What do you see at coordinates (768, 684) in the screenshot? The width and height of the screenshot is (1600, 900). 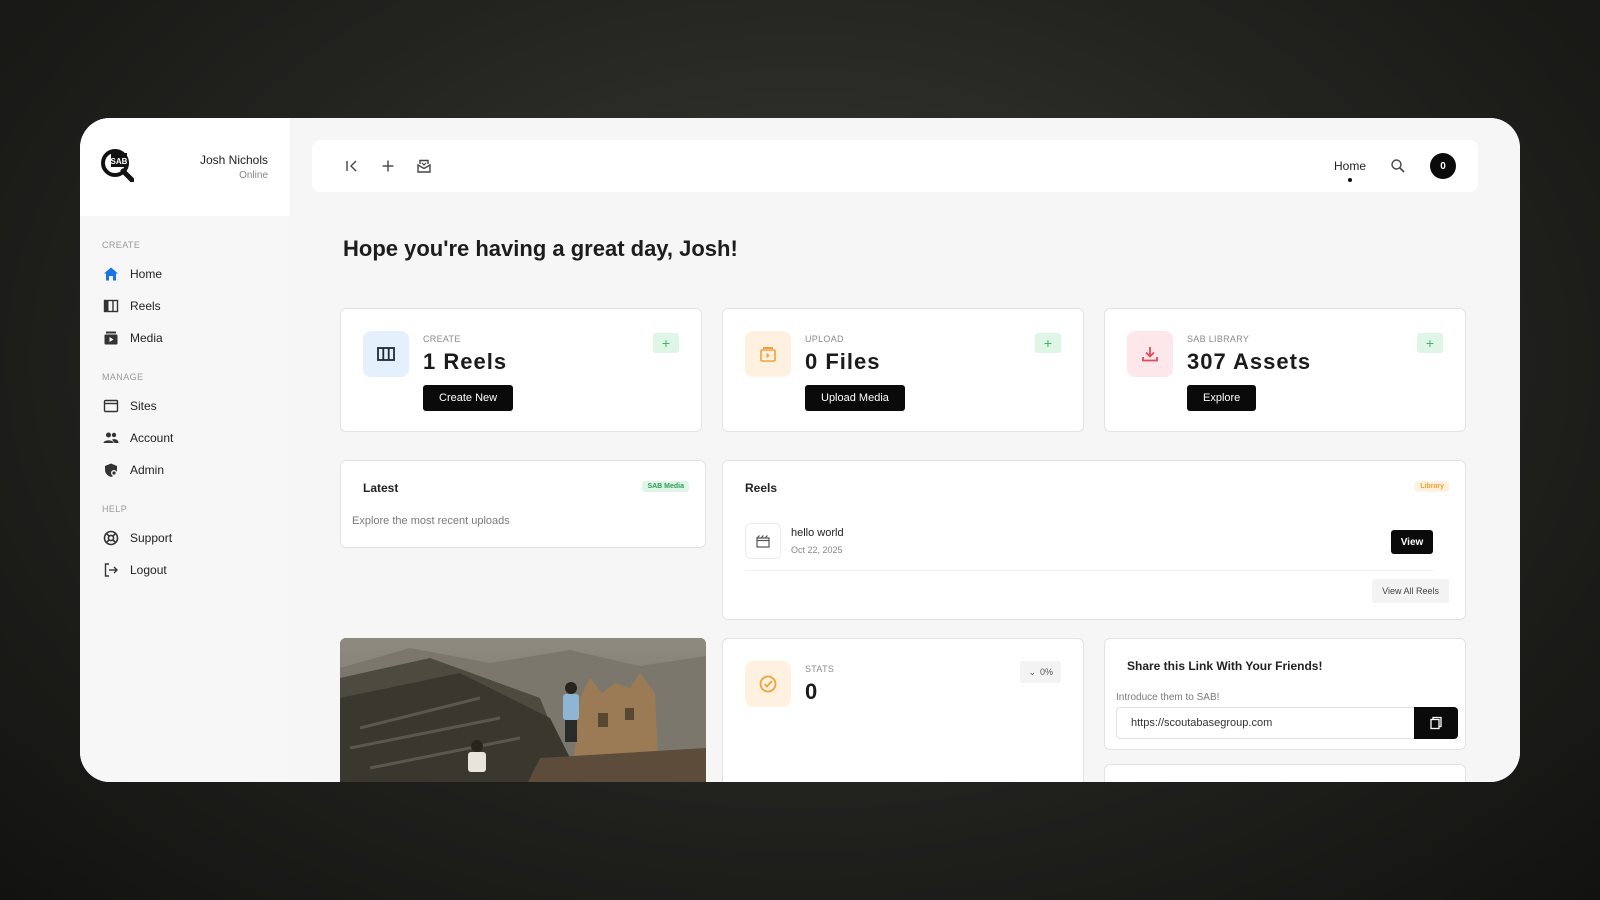 I see `check-circle-icon` at bounding box center [768, 684].